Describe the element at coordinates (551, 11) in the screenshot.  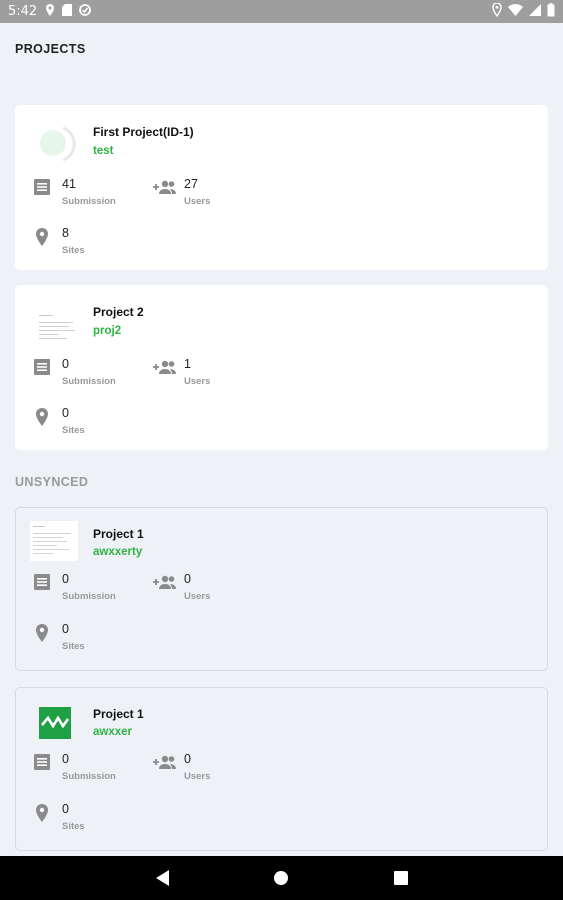
I see `battery-icon` at that location.